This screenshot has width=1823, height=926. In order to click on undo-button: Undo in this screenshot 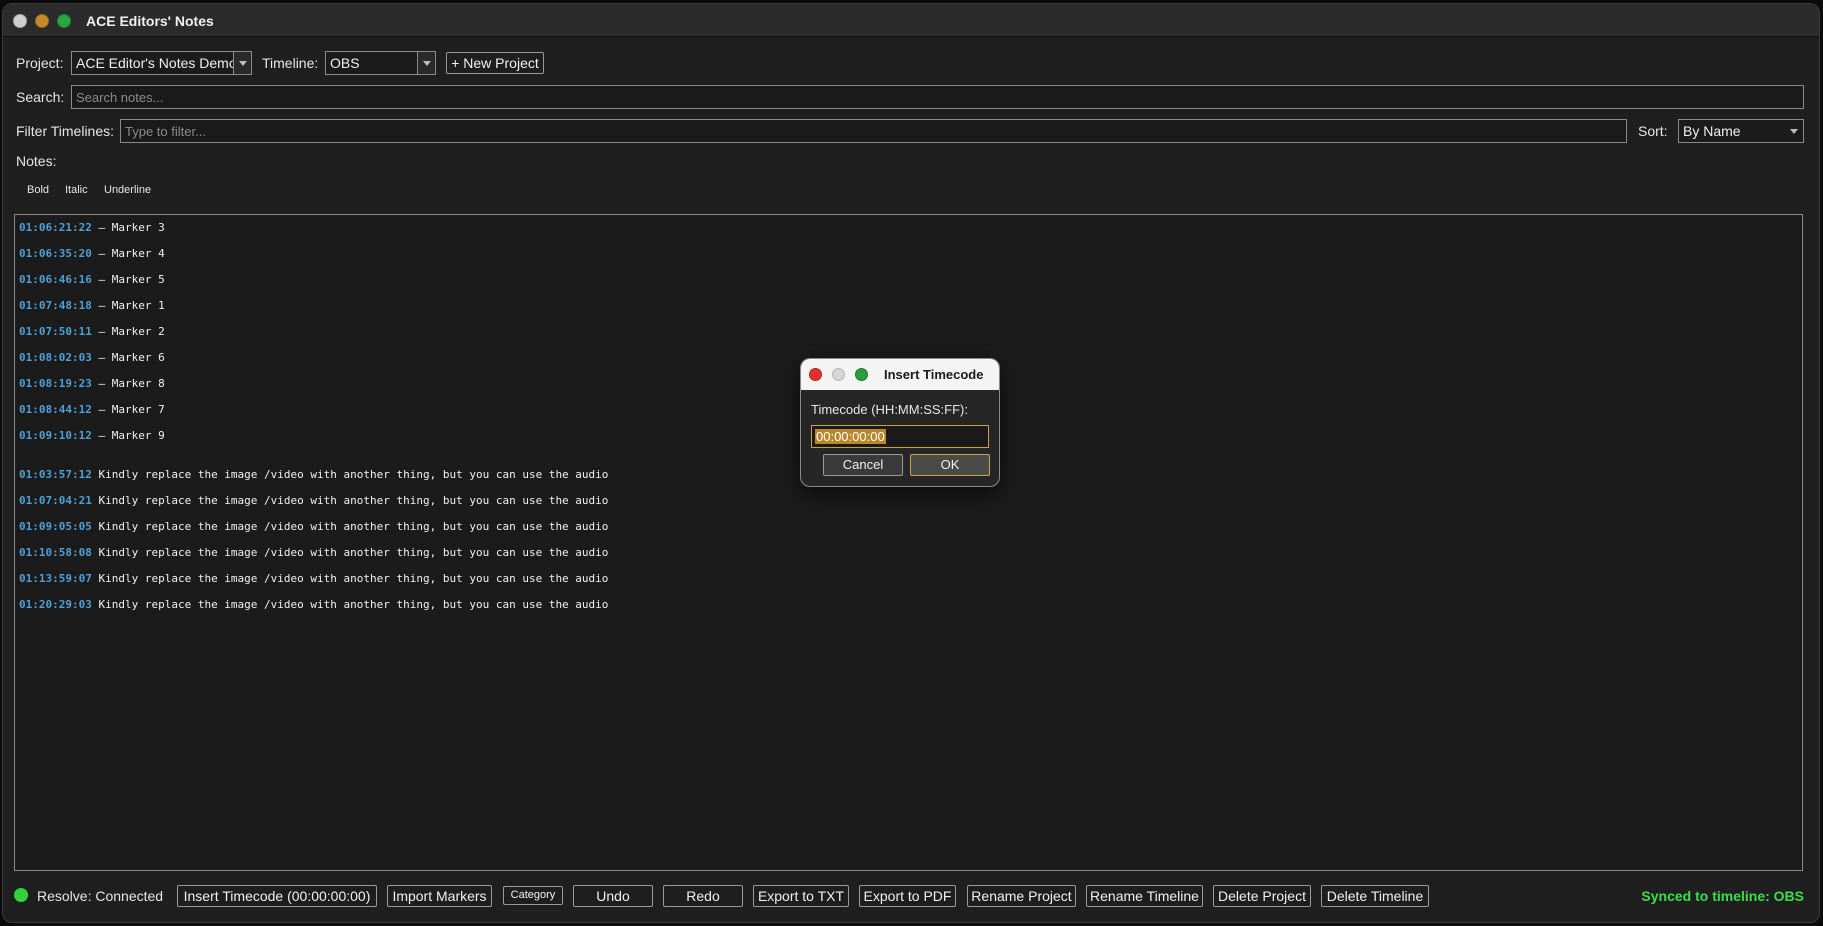, I will do `click(613, 896)`.